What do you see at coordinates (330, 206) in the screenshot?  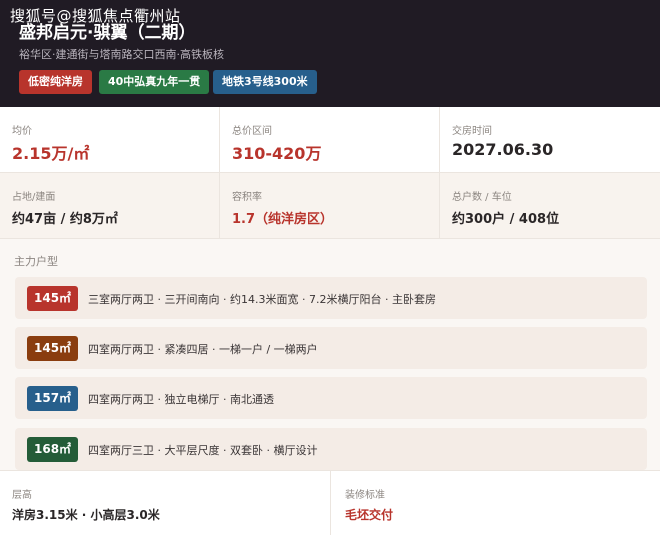 I see `stat-plot-ratio: 容积率 1.7（纯洋房区）` at bounding box center [330, 206].